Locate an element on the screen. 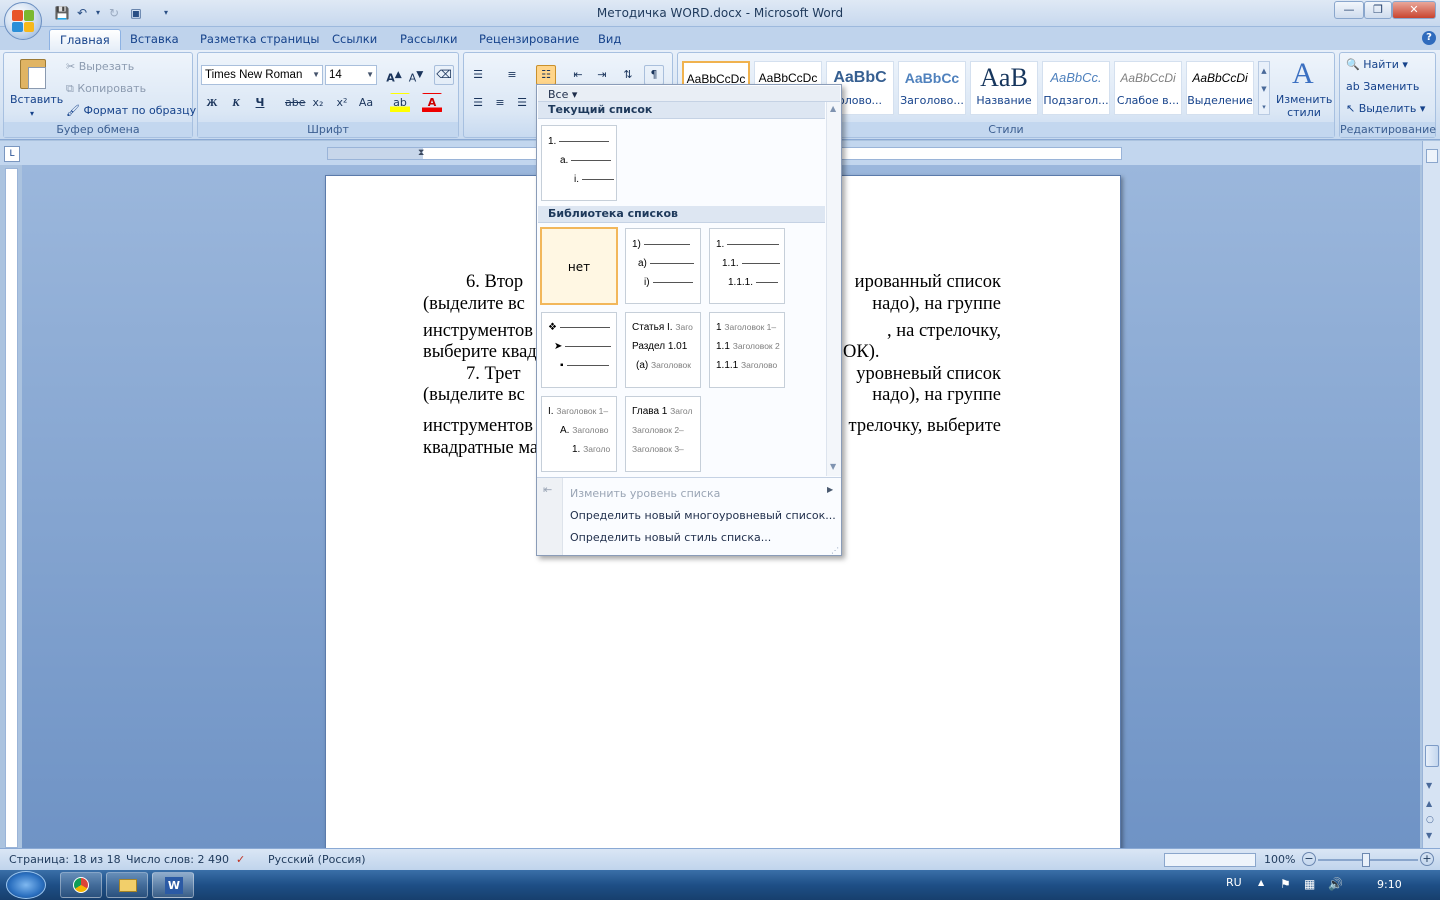  copy-button: ⧉ Копировать is located at coordinates (106, 89).